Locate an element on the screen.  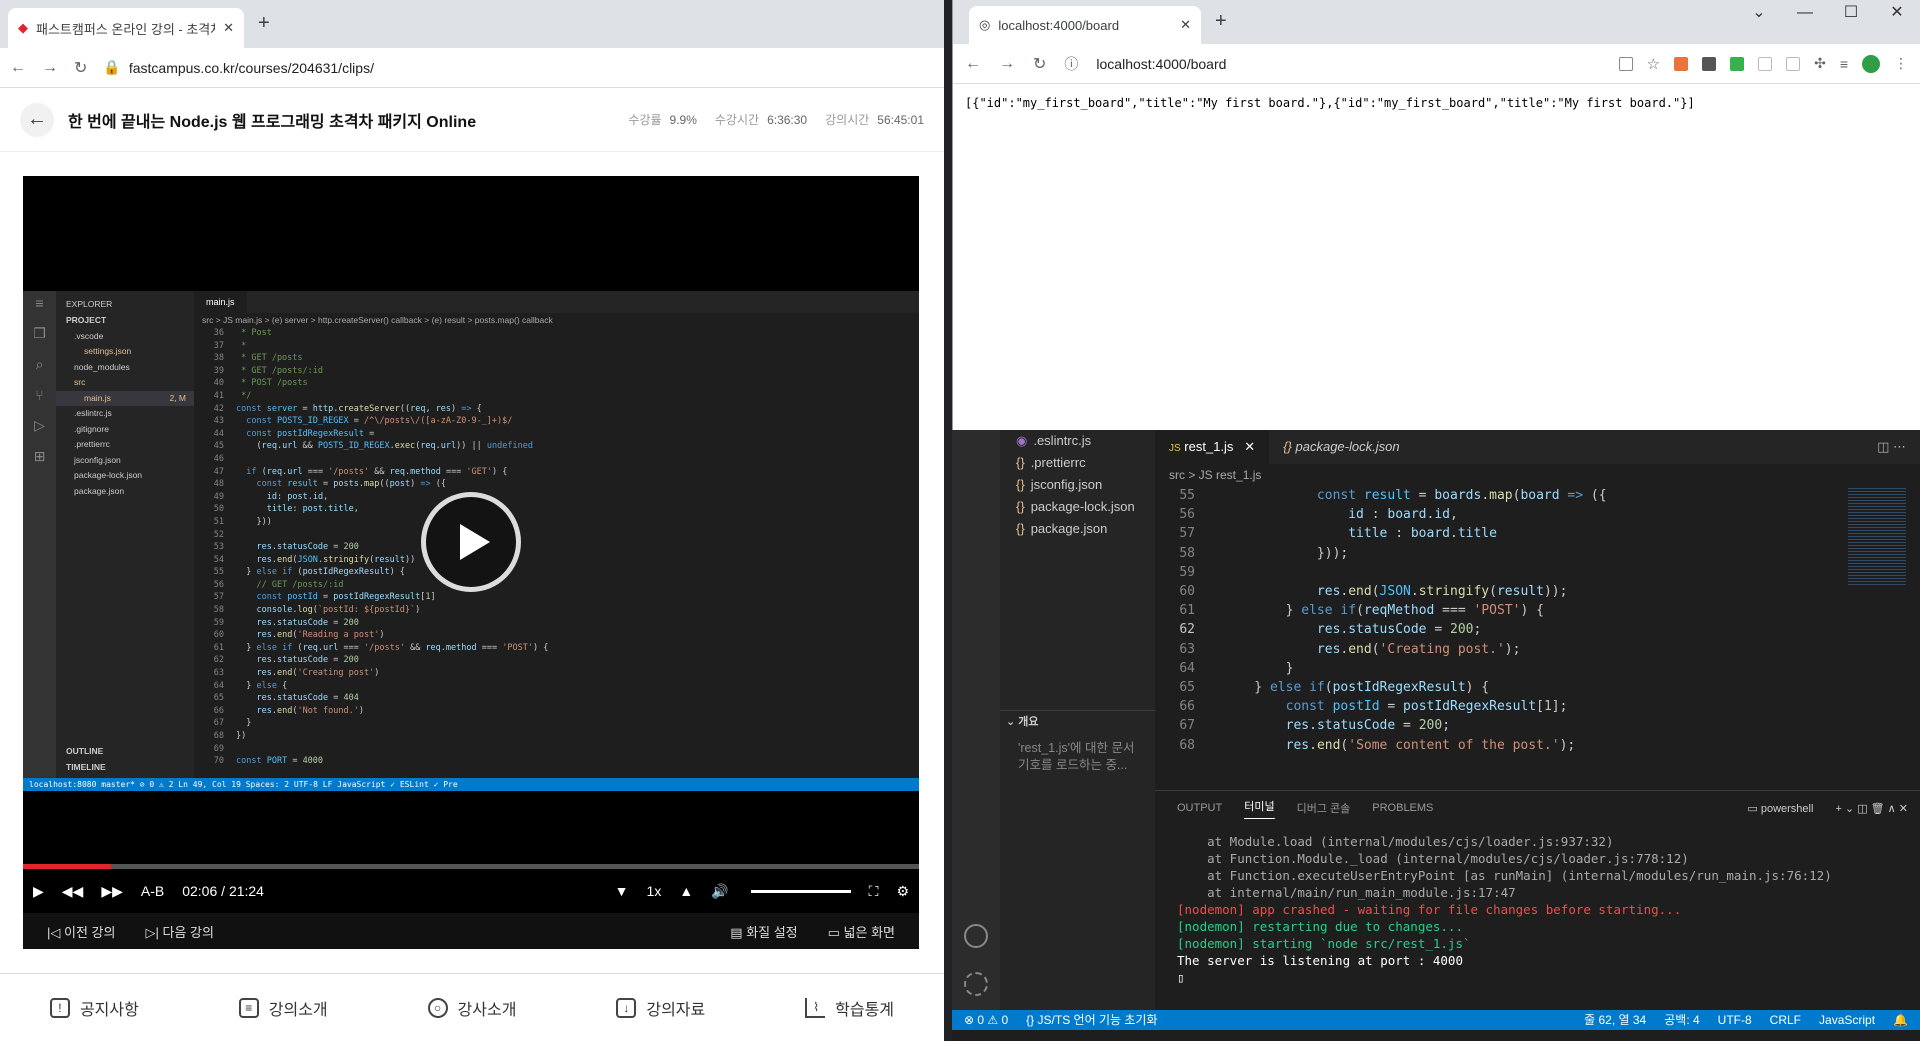
left-address-bar: 🔒 fastcampus.co.kr/courses/204631/clips/ is located at coordinates (518, 68).